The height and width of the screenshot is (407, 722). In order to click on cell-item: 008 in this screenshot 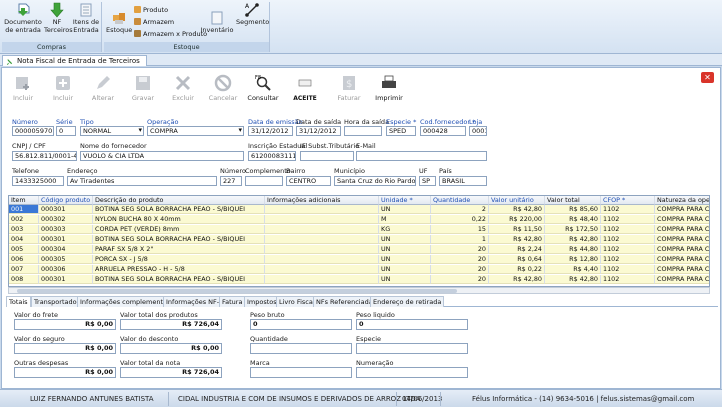, I will do `click(24, 279)`.